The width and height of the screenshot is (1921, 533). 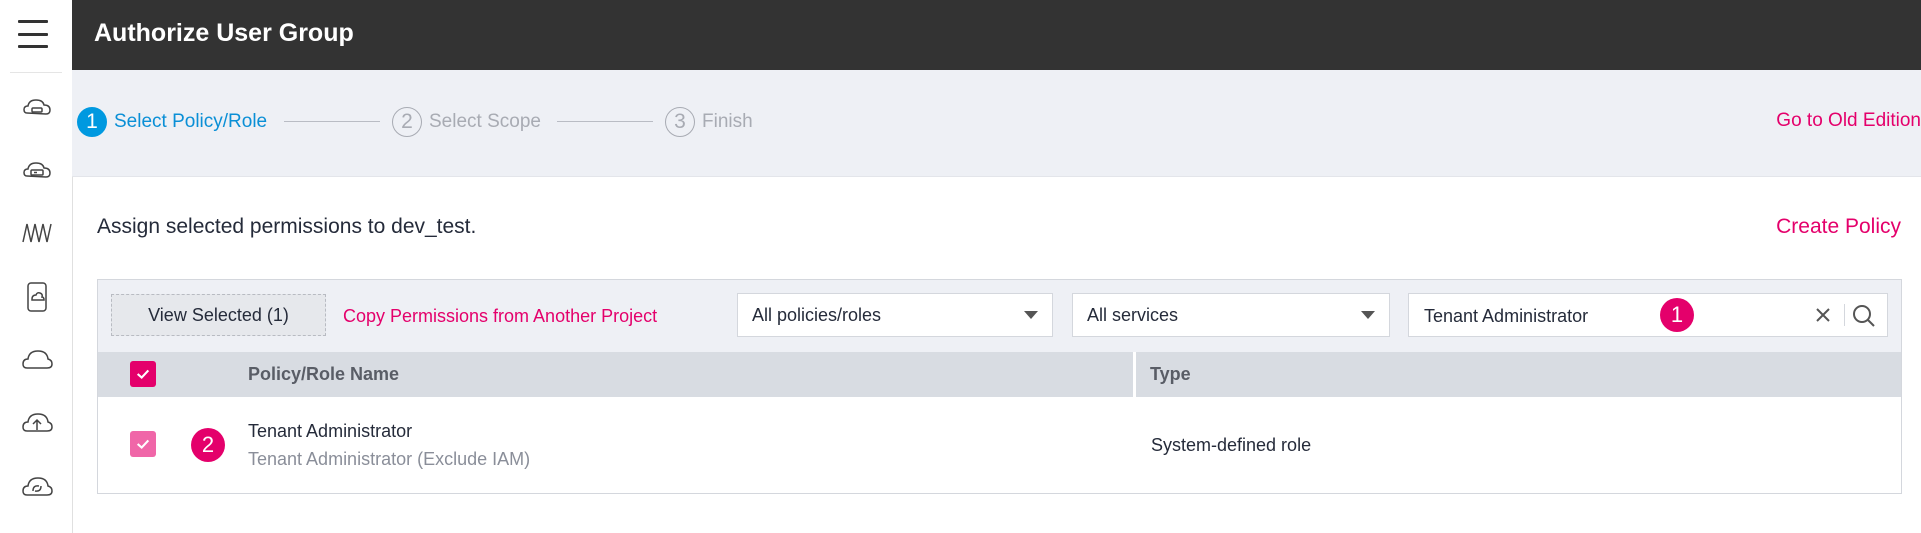 What do you see at coordinates (191, 121) in the screenshot?
I see `step-label: Select Policy/Role` at bounding box center [191, 121].